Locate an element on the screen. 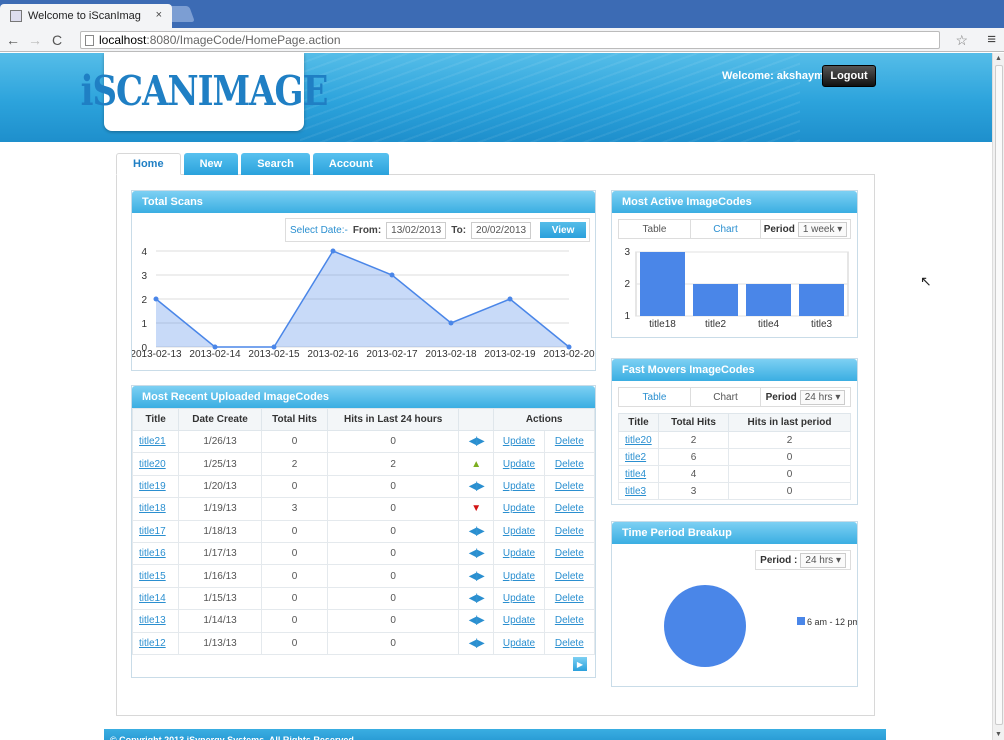 Image resolution: width=1004 pixels, height=740 pixels. scroll-down-icon: ▼ is located at coordinates (998, 734).